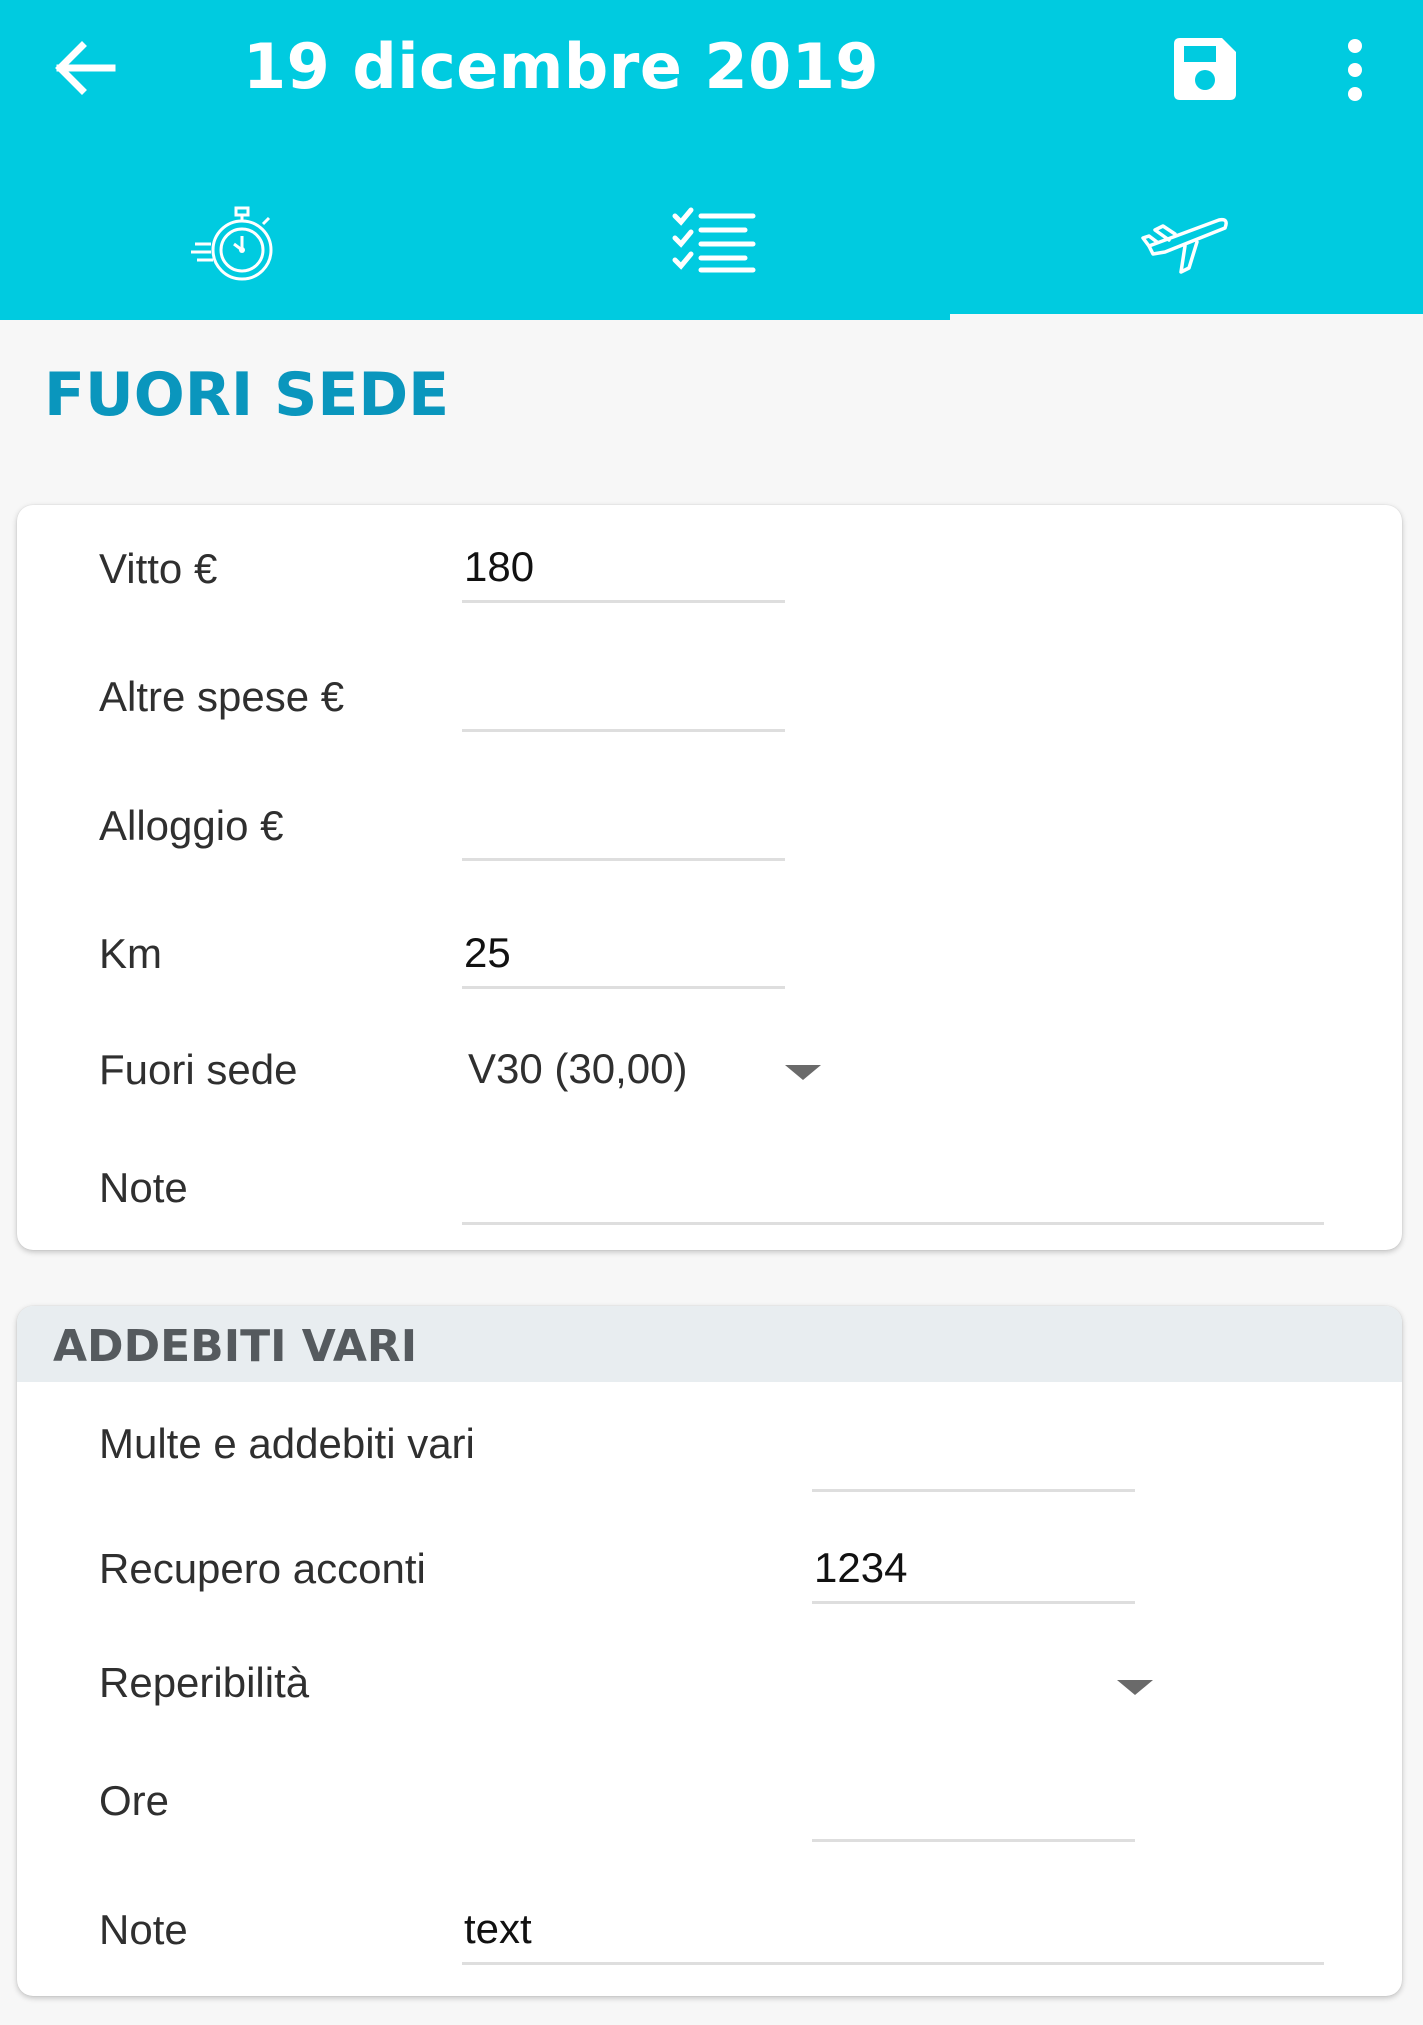 This screenshot has height=2025, width=1423. What do you see at coordinates (893, 1194) in the screenshot?
I see `note-input` at bounding box center [893, 1194].